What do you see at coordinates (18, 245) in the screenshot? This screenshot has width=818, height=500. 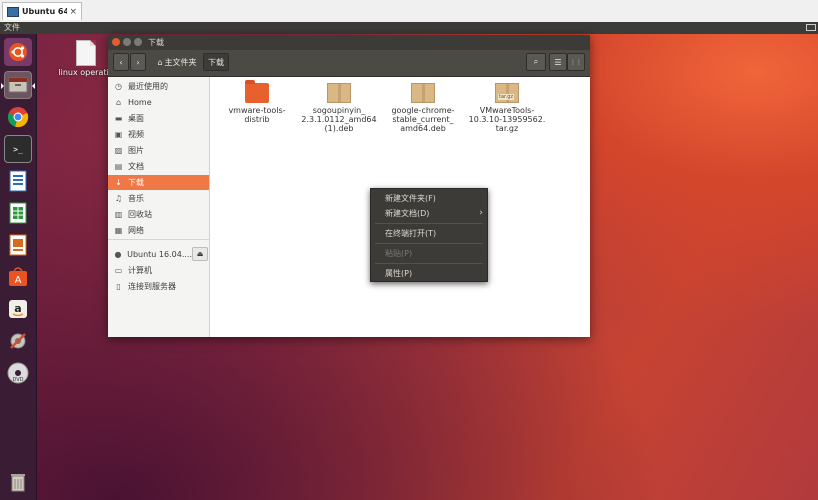 I see `libreoffice-impress-icon` at bounding box center [18, 245].